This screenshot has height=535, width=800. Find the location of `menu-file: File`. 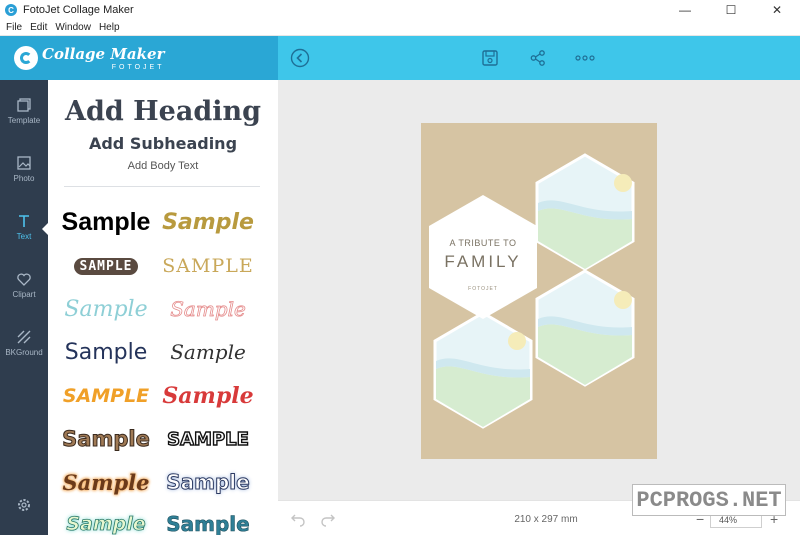

menu-file: File is located at coordinates (14, 27).